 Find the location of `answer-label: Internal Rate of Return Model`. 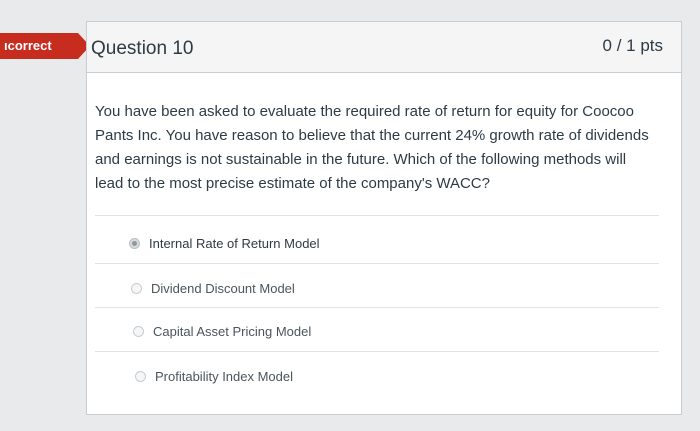

answer-label: Internal Rate of Return Model is located at coordinates (234, 243).